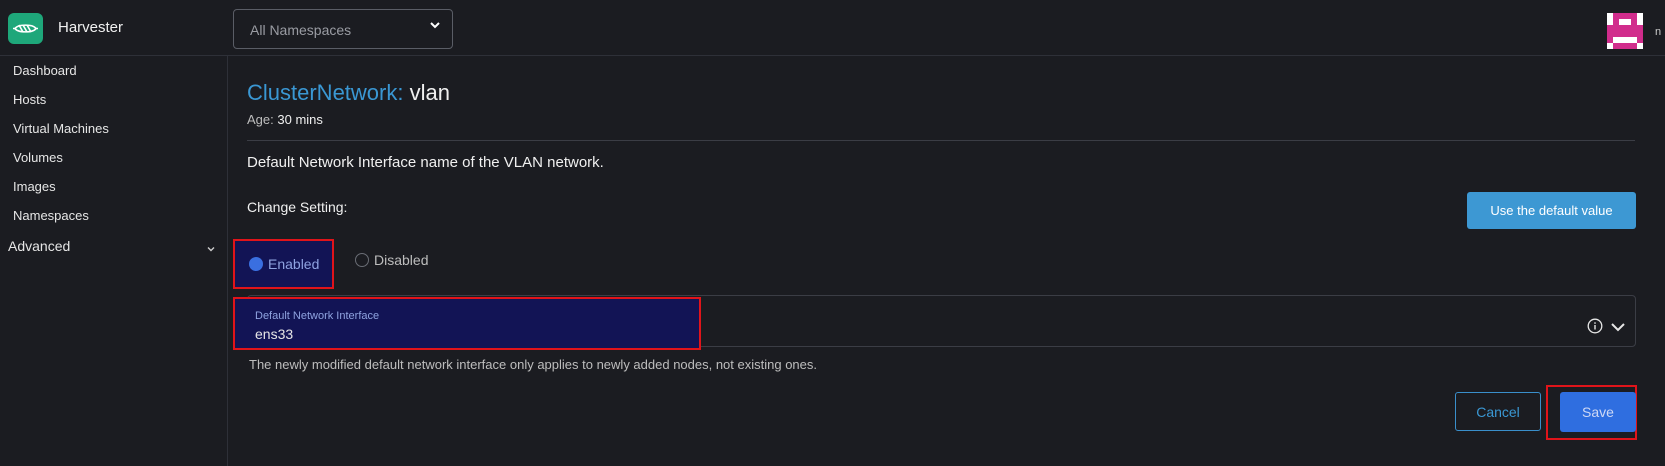 This screenshot has width=1665, height=466. Describe the element at coordinates (34, 186) in the screenshot. I see `sidebar-item-images: Images` at that location.